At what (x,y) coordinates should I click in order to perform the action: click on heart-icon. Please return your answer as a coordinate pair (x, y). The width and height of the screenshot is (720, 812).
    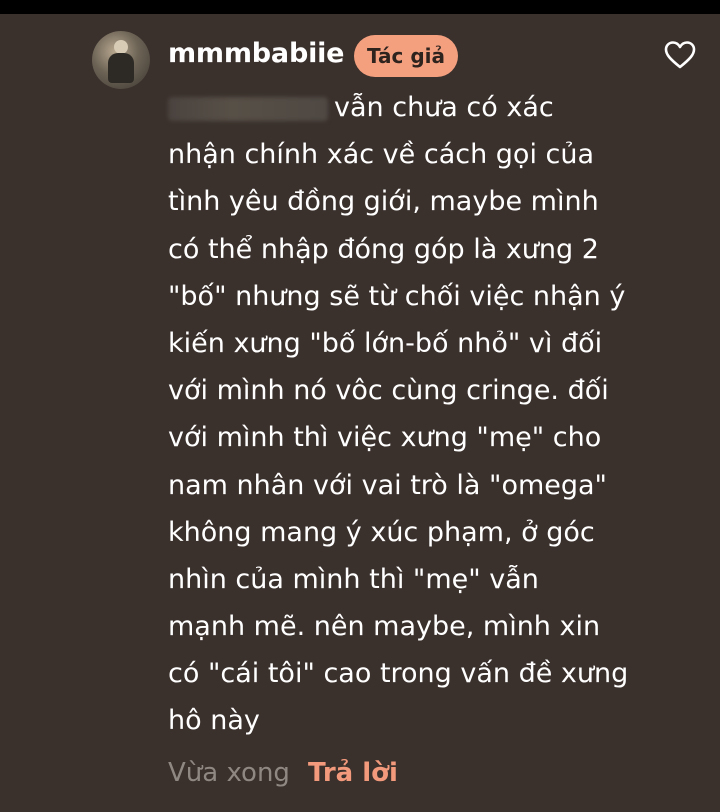
    Looking at the image, I should click on (680, 55).